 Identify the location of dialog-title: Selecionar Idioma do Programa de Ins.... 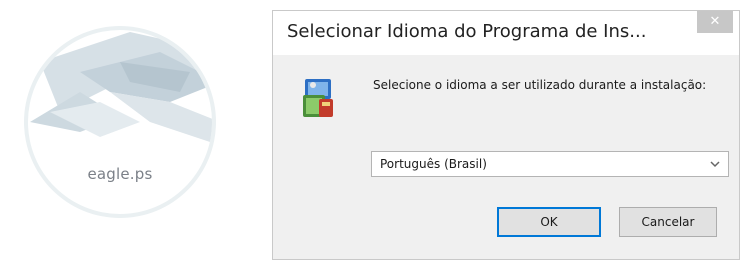
(467, 31).